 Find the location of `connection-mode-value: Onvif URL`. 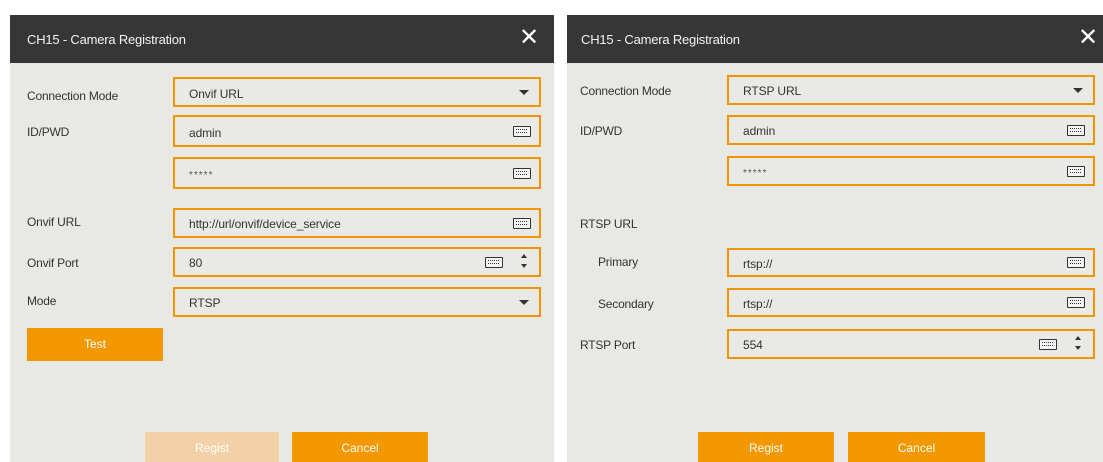

connection-mode-value: Onvif URL is located at coordinates (216, 94).